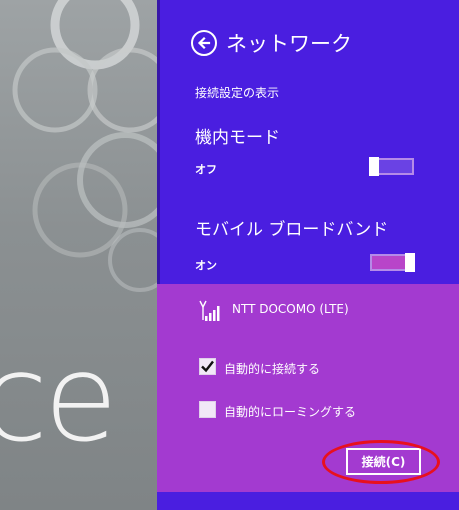  I want to click on mobile-broadband-toggle, so click(392, 262).